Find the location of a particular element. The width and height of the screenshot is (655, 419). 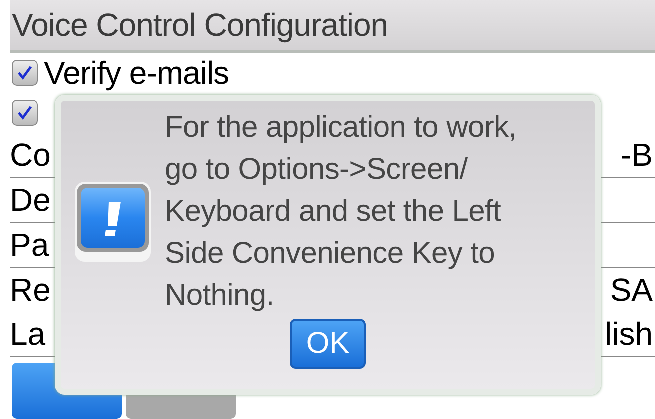

alert-message-line: Nothing. is located at coordinates (220, 296).